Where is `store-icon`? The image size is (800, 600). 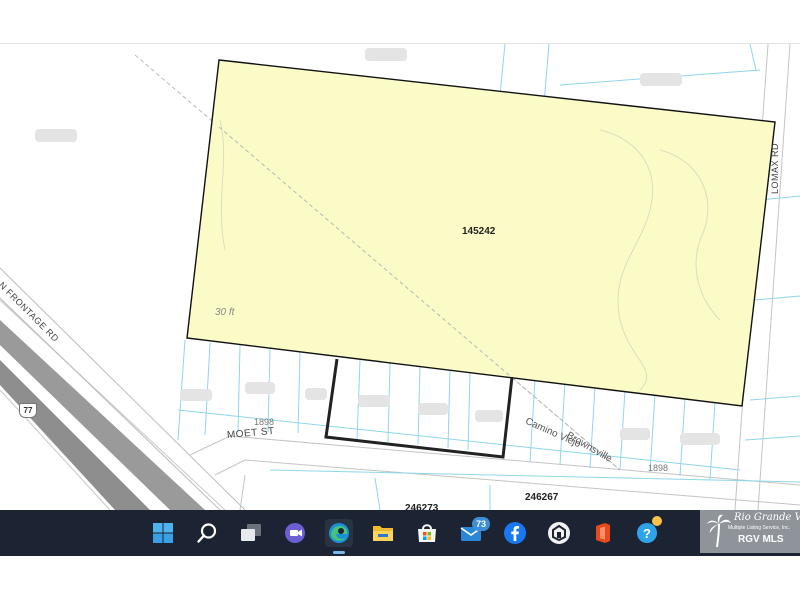 store-icon is located at coordinates (427, 533).